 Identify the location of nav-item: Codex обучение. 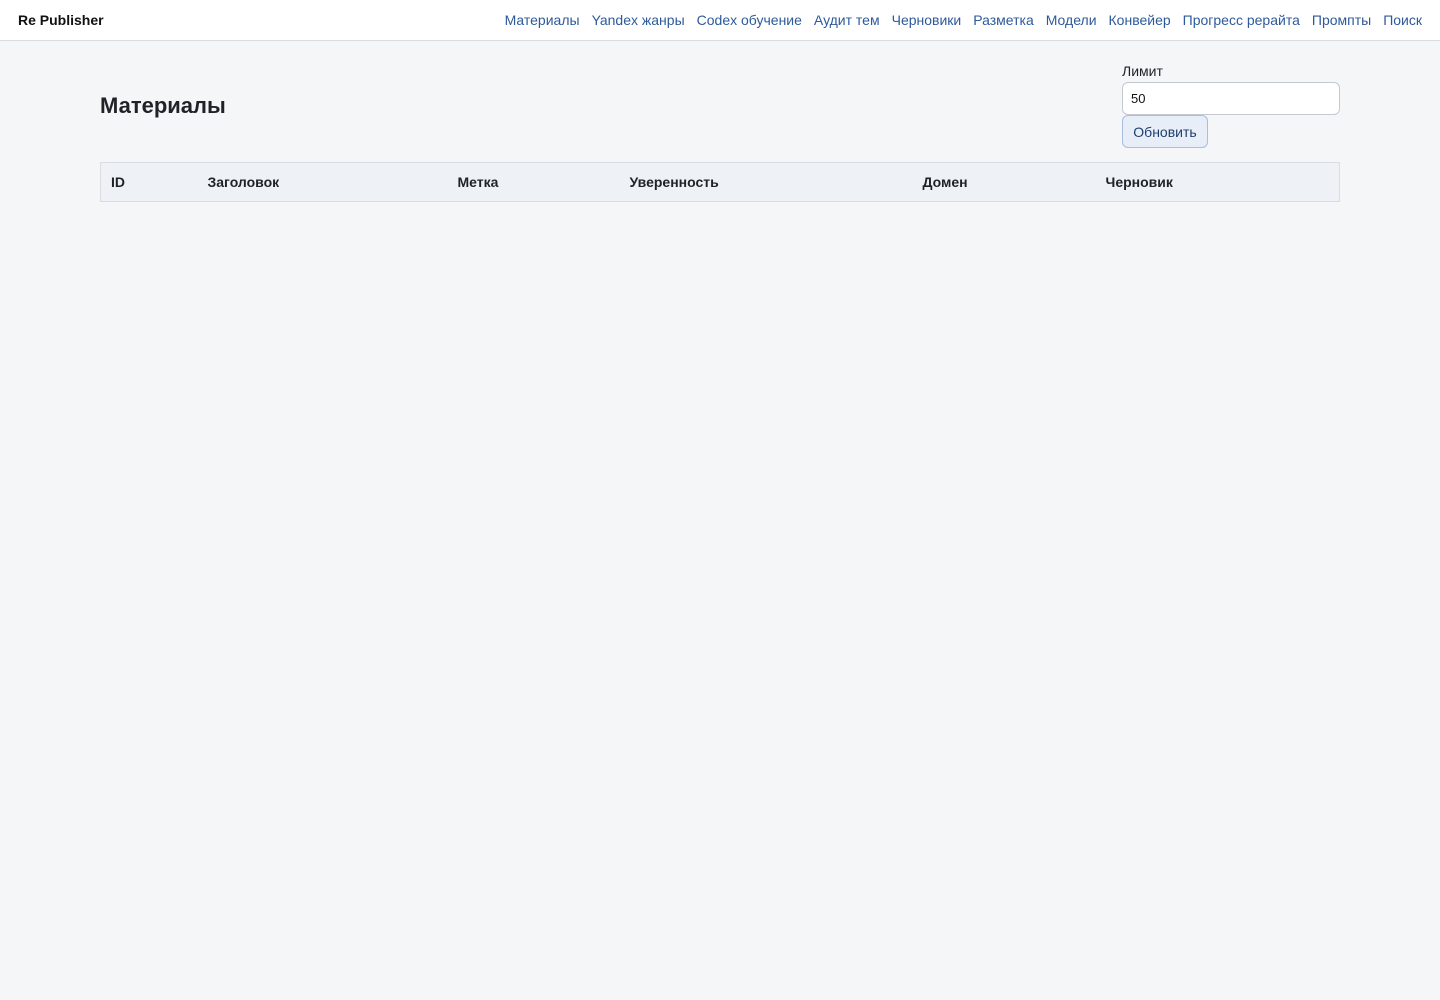
(749, 20).